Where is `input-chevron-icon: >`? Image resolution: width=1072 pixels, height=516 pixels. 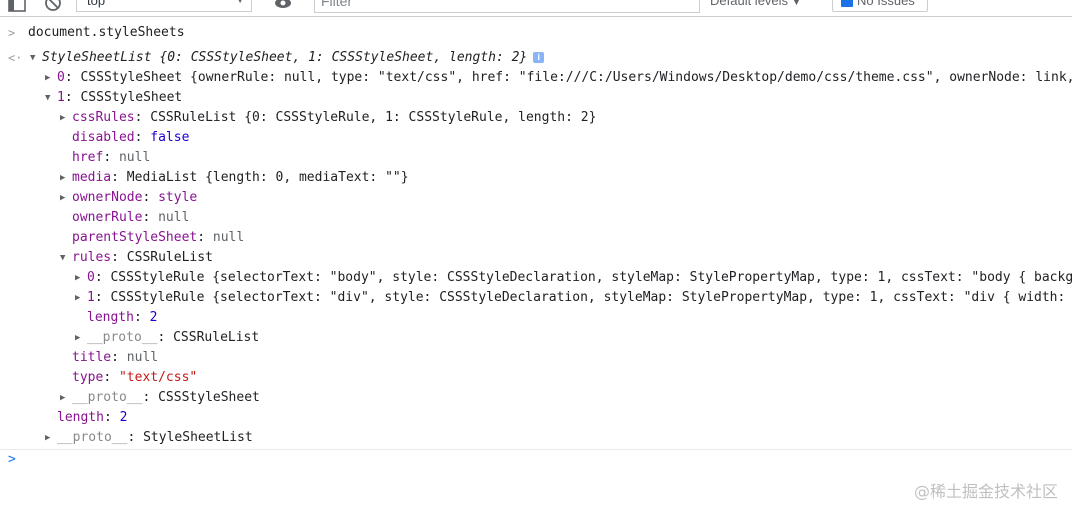 input-chevron-icon: > is located at coordinates (12, 33).